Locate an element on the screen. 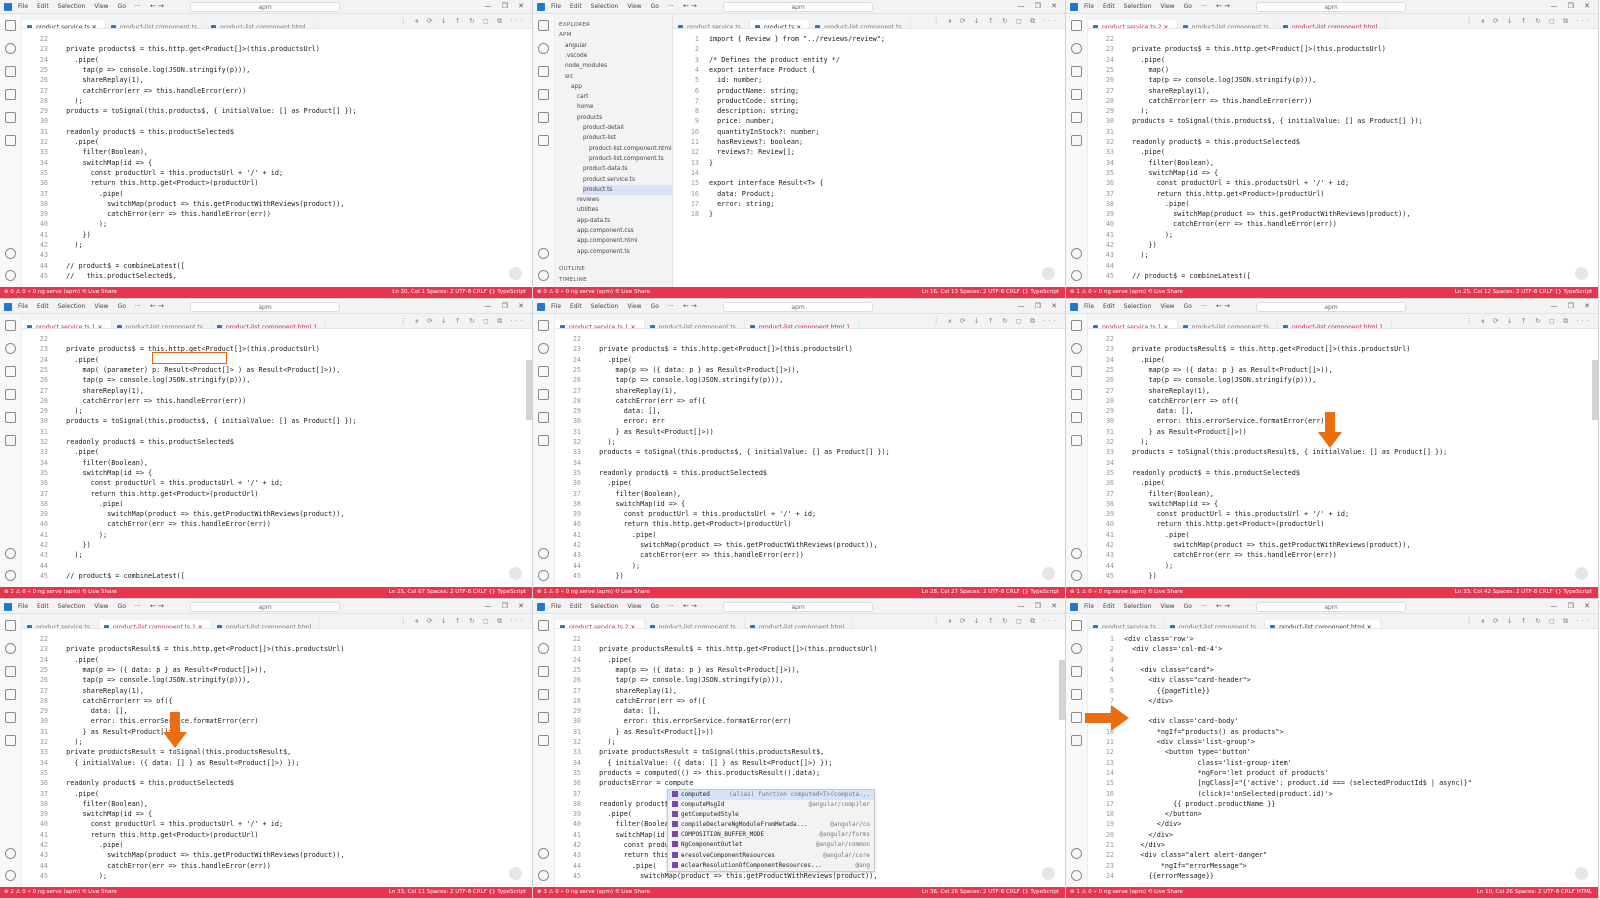 The height and width of the screenshot is (899, 1600). autocomplete-item: getComputedStyle is located at coordinates (771, 815).